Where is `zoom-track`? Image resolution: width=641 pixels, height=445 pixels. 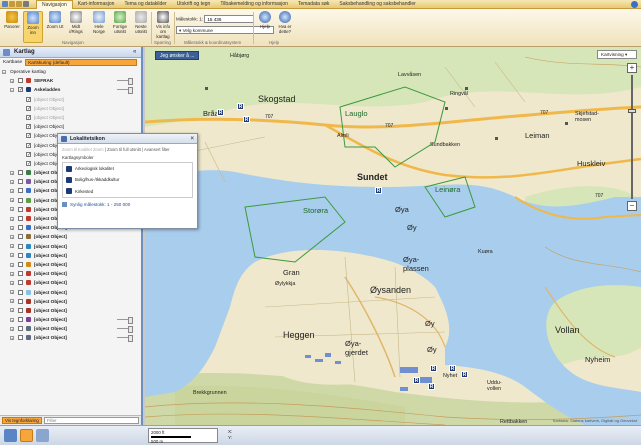
zoom-track is located at coordinates (632, 137).